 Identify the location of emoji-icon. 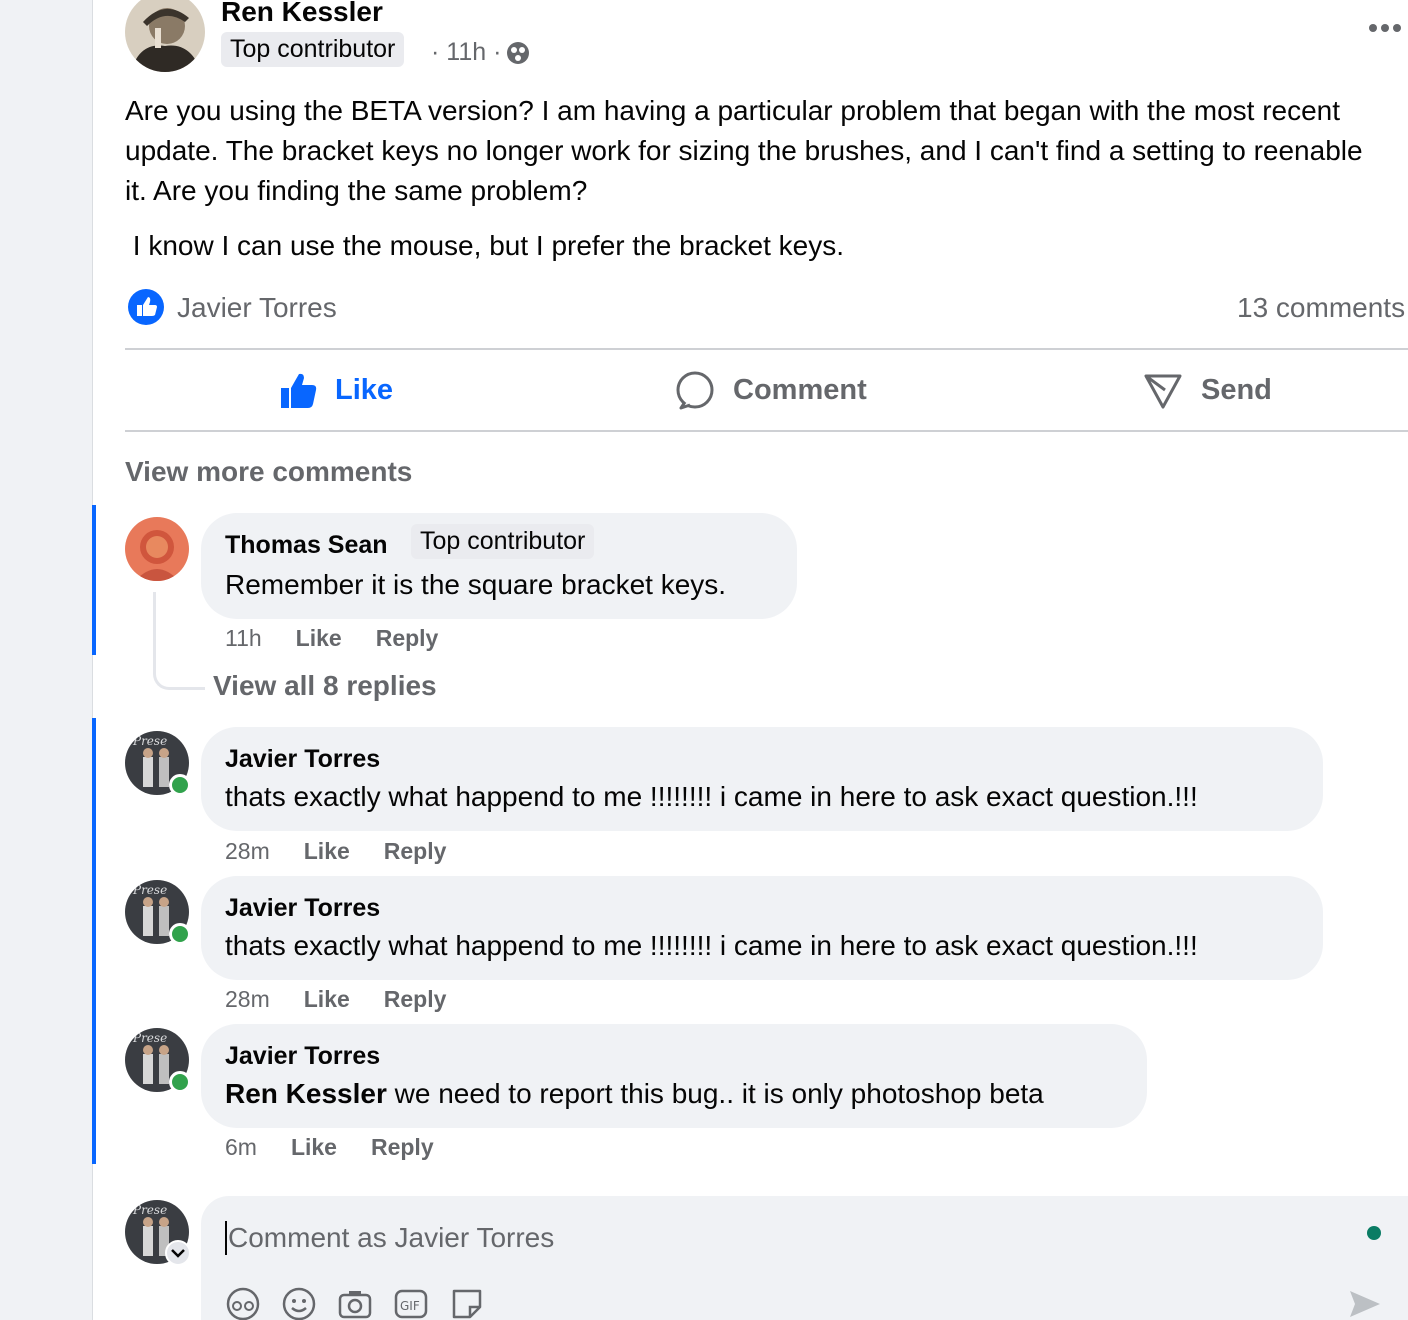
(299, 1303).